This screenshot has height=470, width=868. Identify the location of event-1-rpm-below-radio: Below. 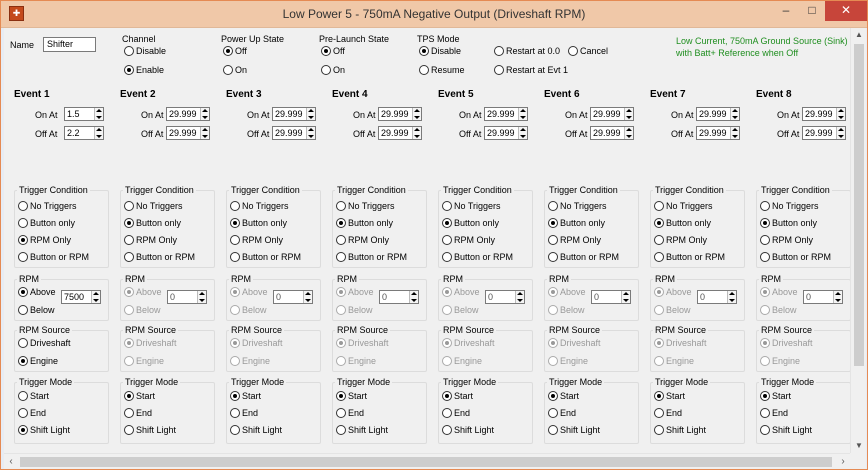
(36, 310).